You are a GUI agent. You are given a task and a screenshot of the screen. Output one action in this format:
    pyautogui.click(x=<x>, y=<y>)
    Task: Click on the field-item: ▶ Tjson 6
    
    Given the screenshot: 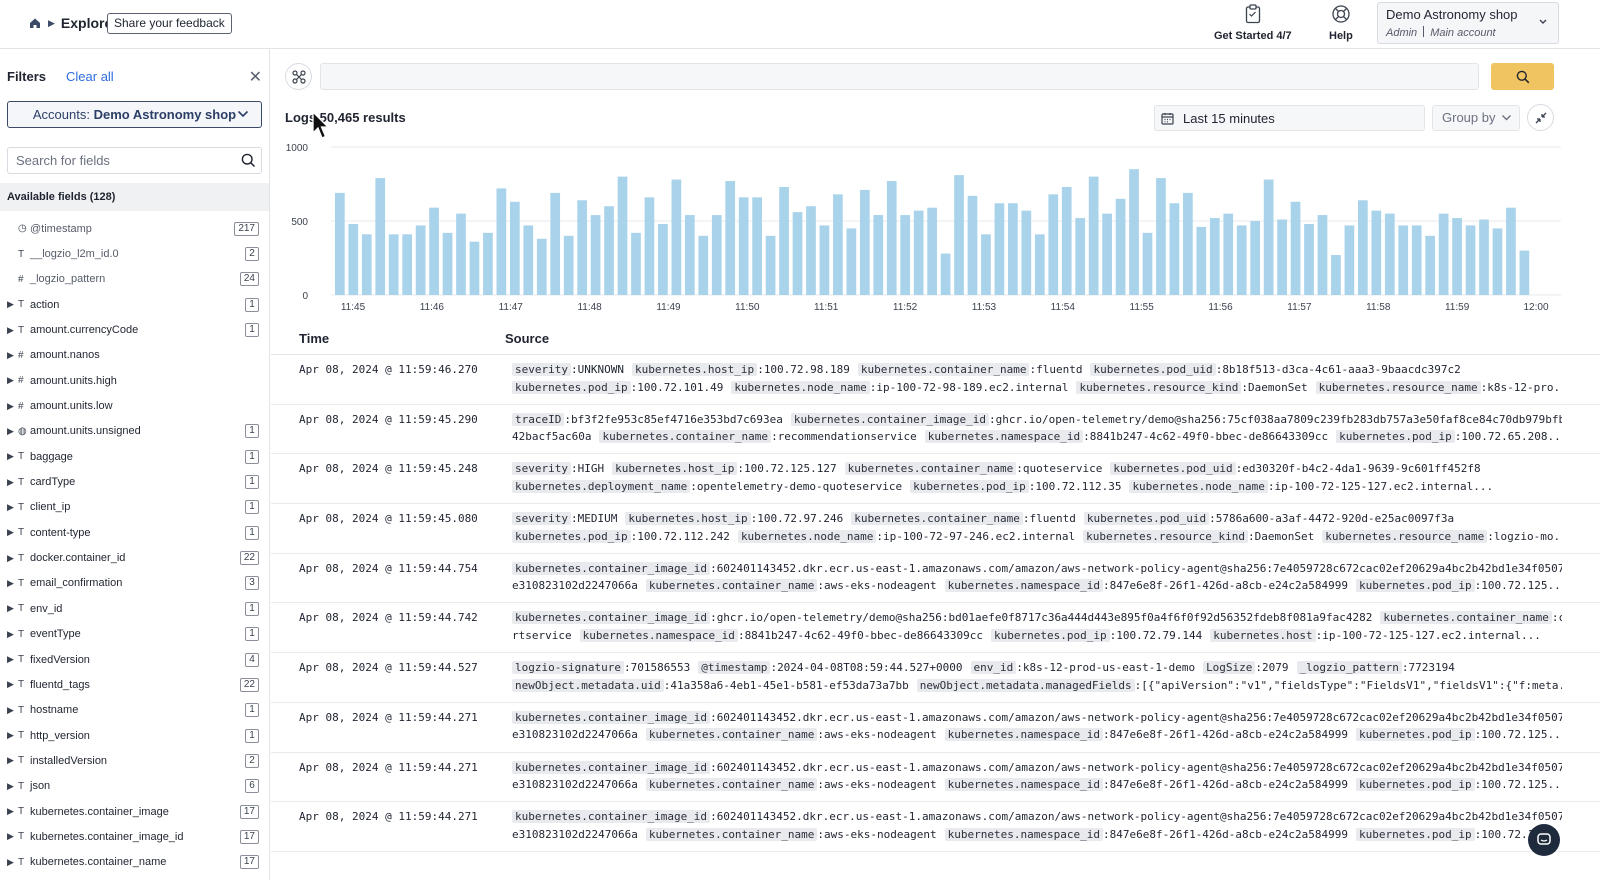 What is the action you would take?
    pyautogui.click(x=134, y=786)
    